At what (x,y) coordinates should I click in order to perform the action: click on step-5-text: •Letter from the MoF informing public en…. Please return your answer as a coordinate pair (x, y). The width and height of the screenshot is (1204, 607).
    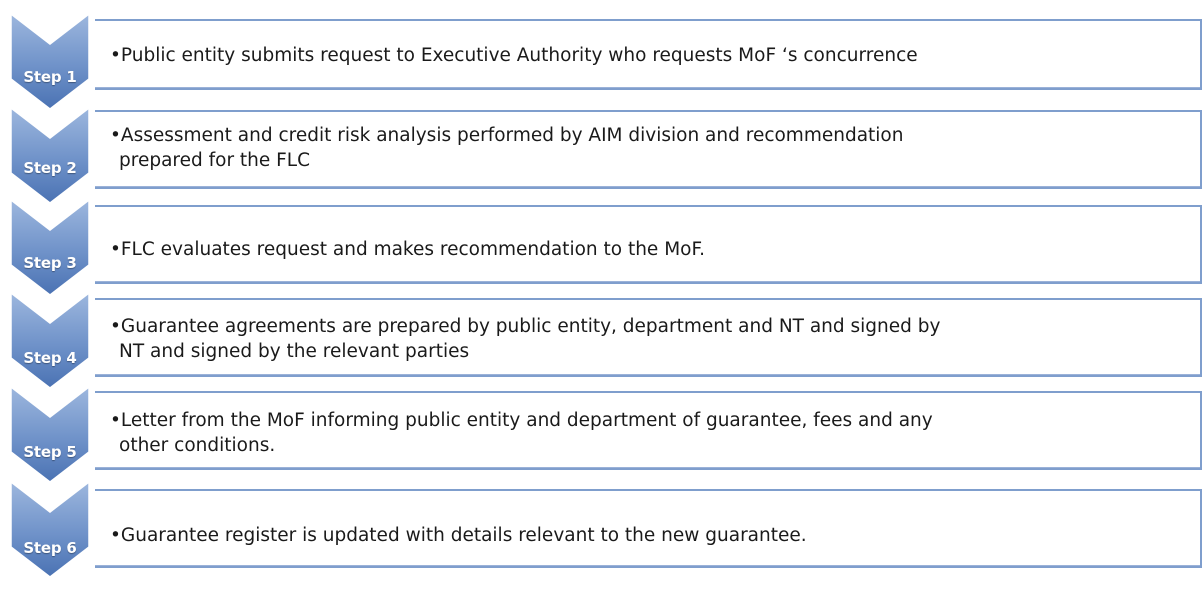
    Looking at the image, I should click on (647, 433).